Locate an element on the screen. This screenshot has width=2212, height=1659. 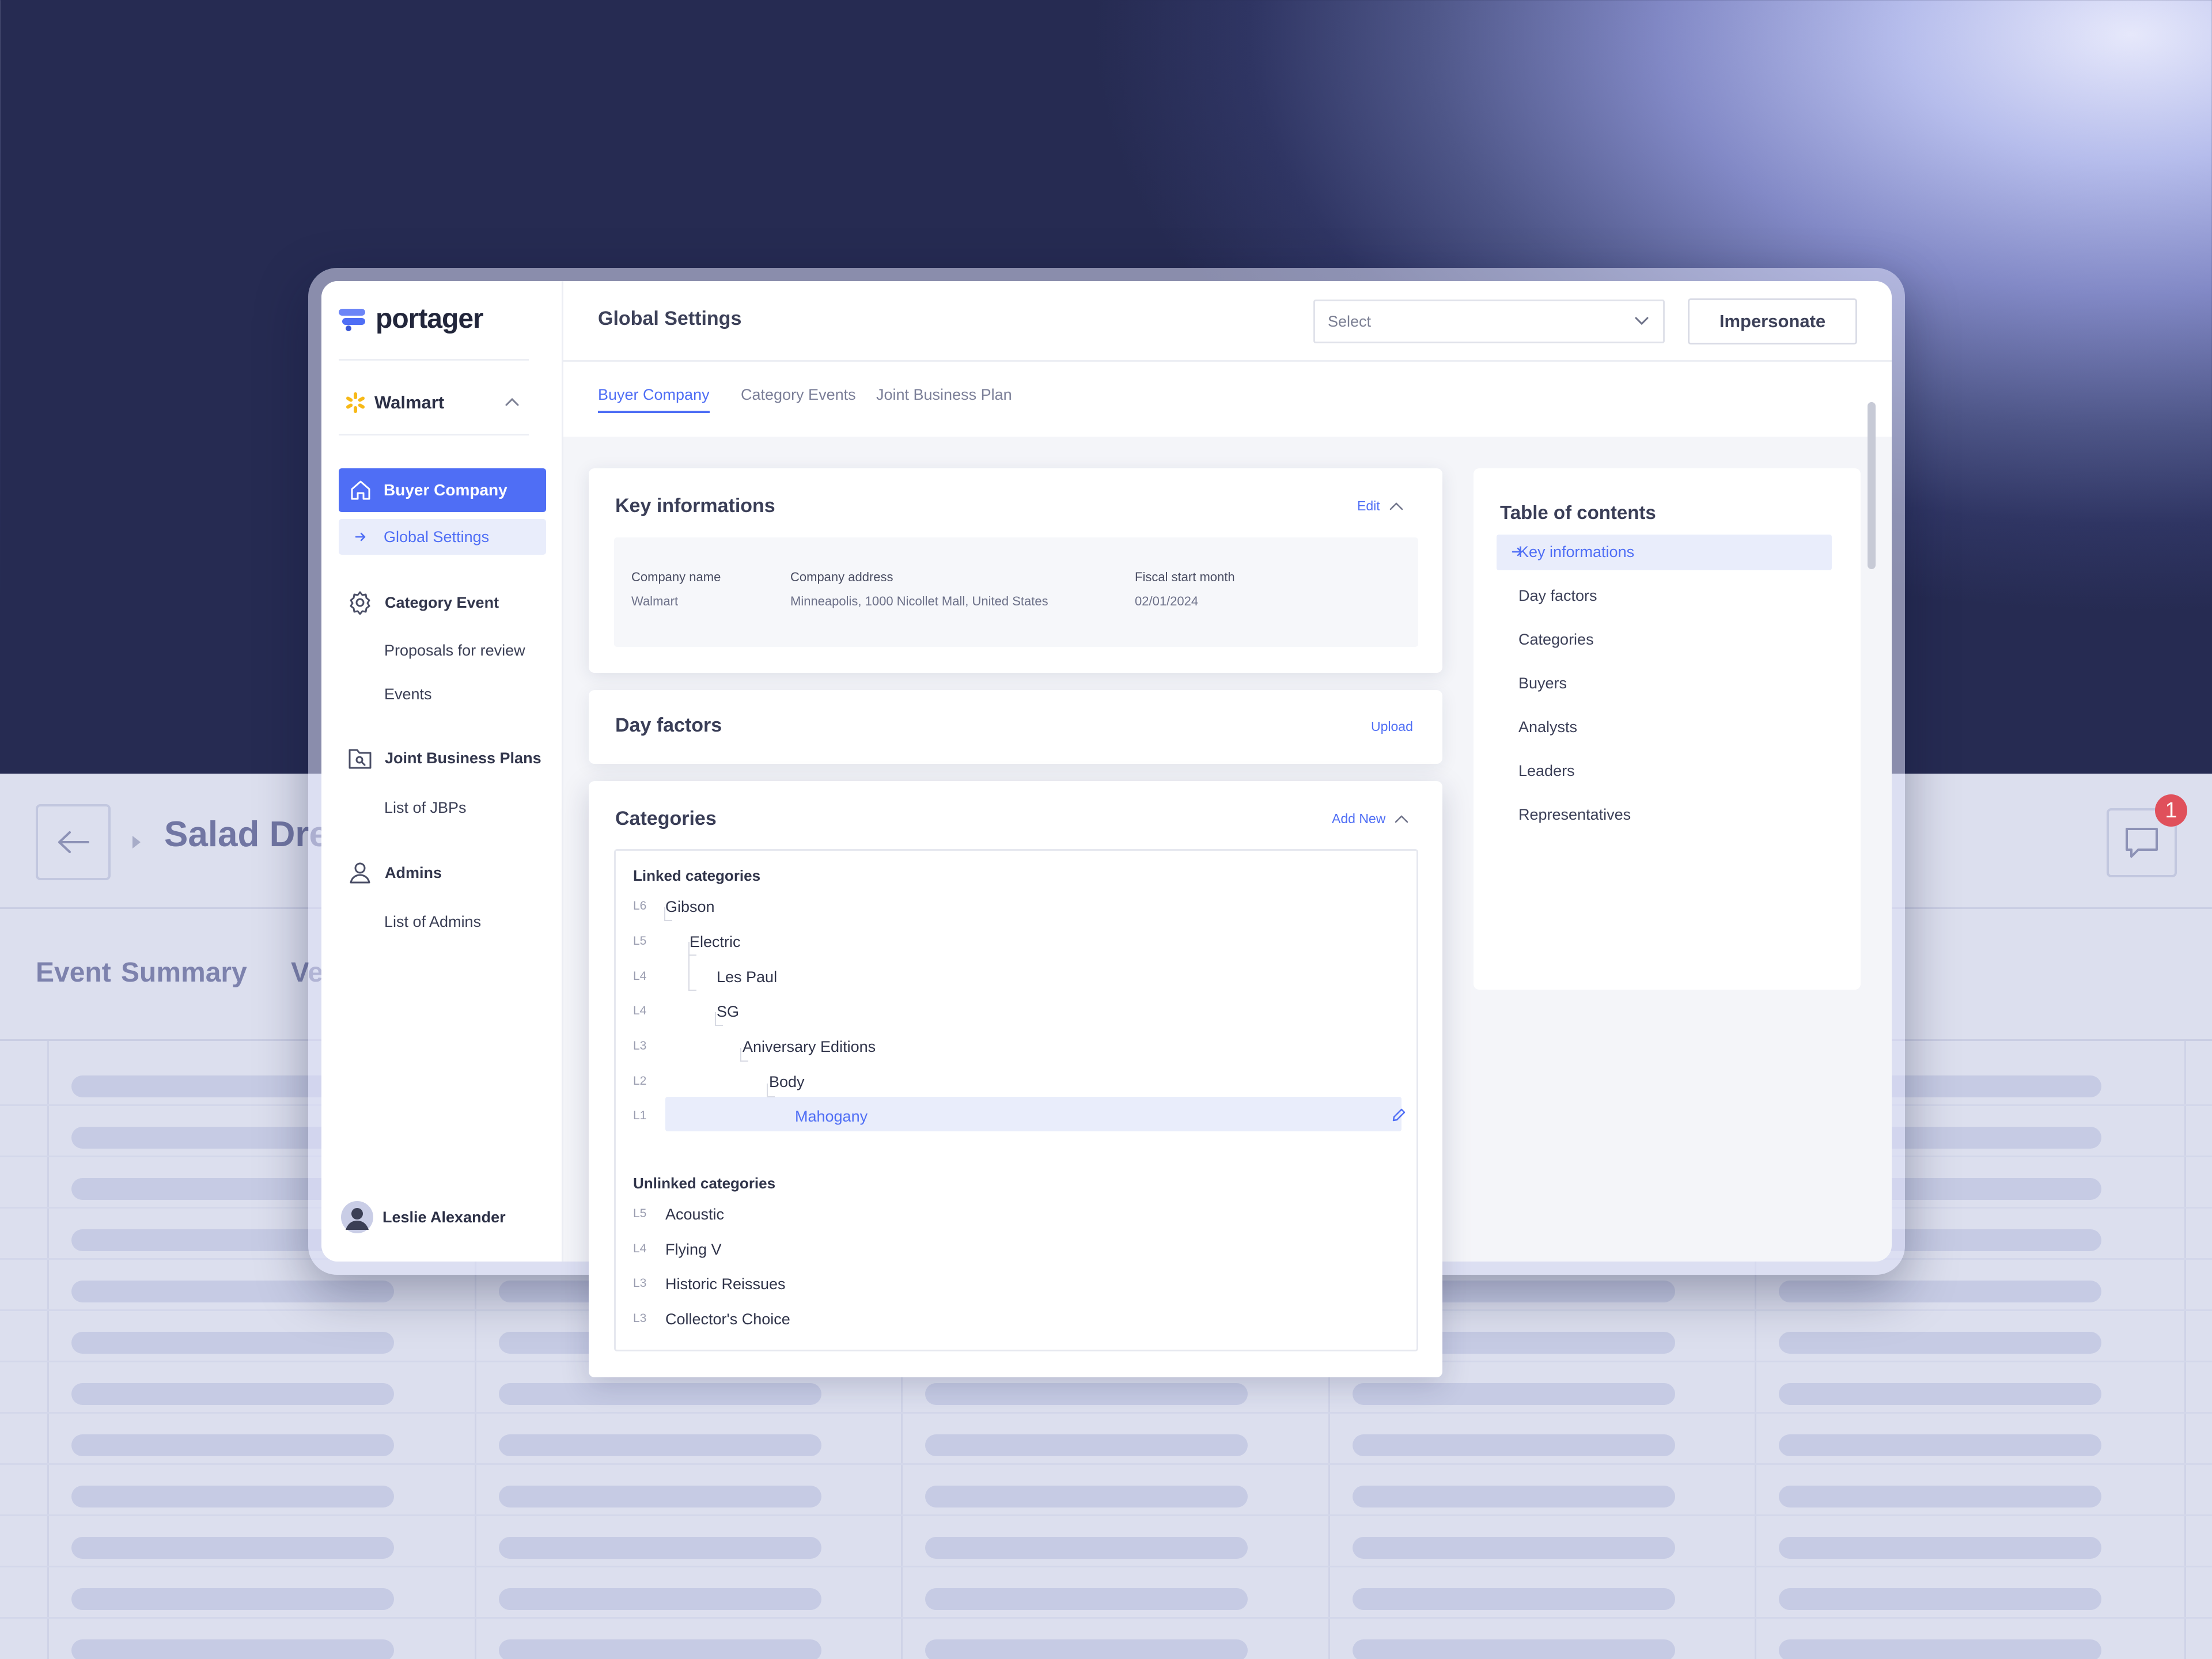
nav-events: Events is located at coordinates (408, 694).